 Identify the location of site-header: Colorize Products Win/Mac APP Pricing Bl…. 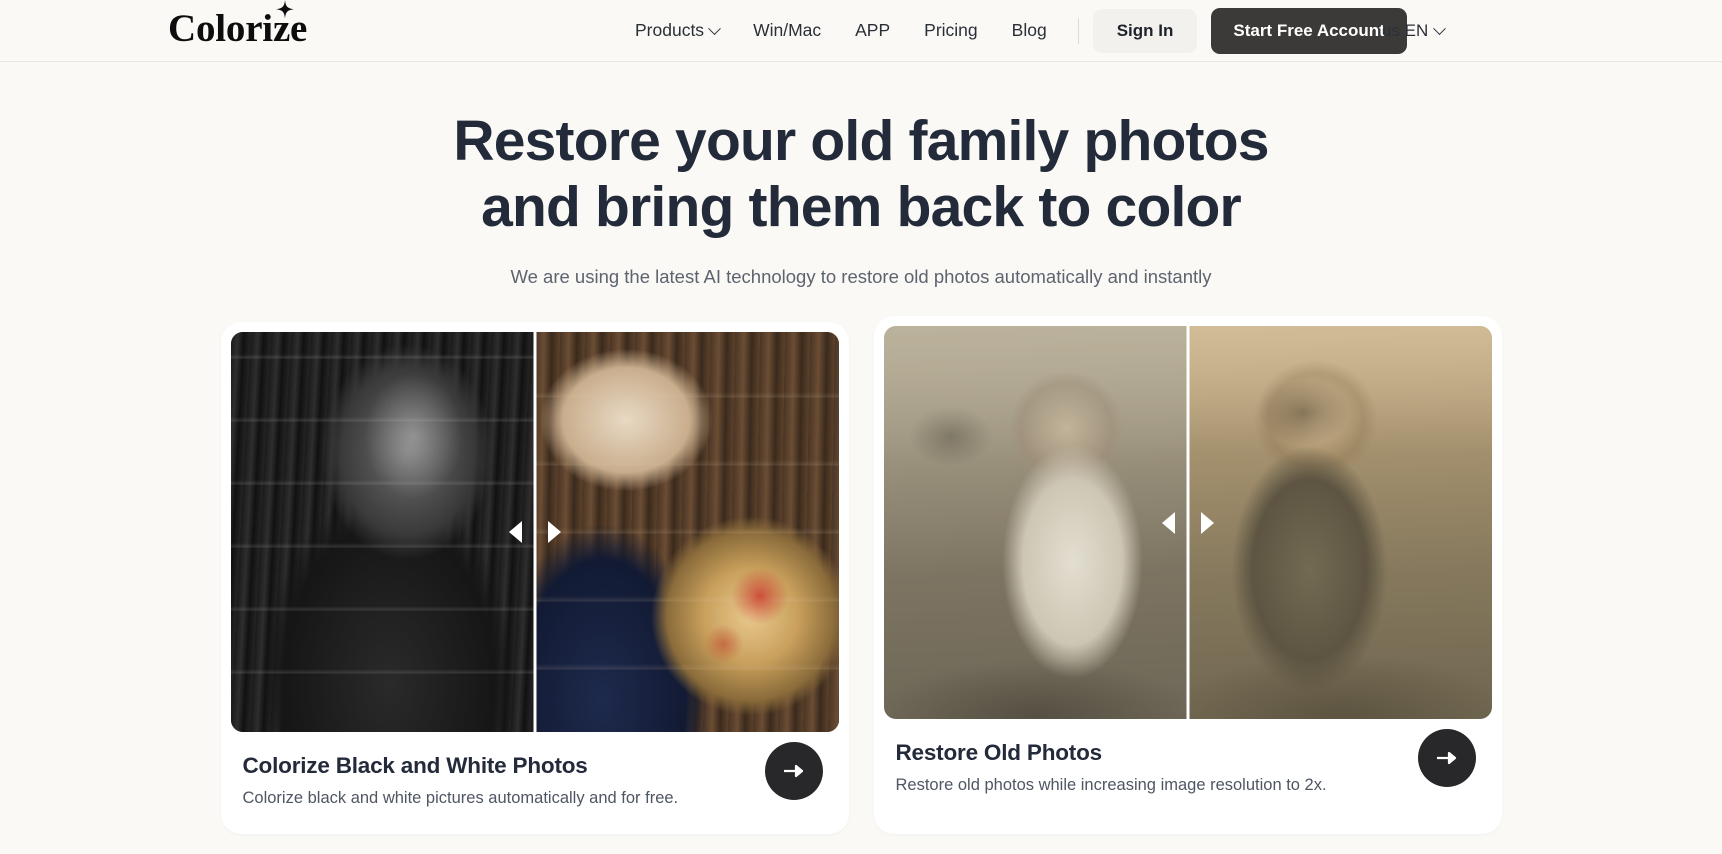
(861, 31).